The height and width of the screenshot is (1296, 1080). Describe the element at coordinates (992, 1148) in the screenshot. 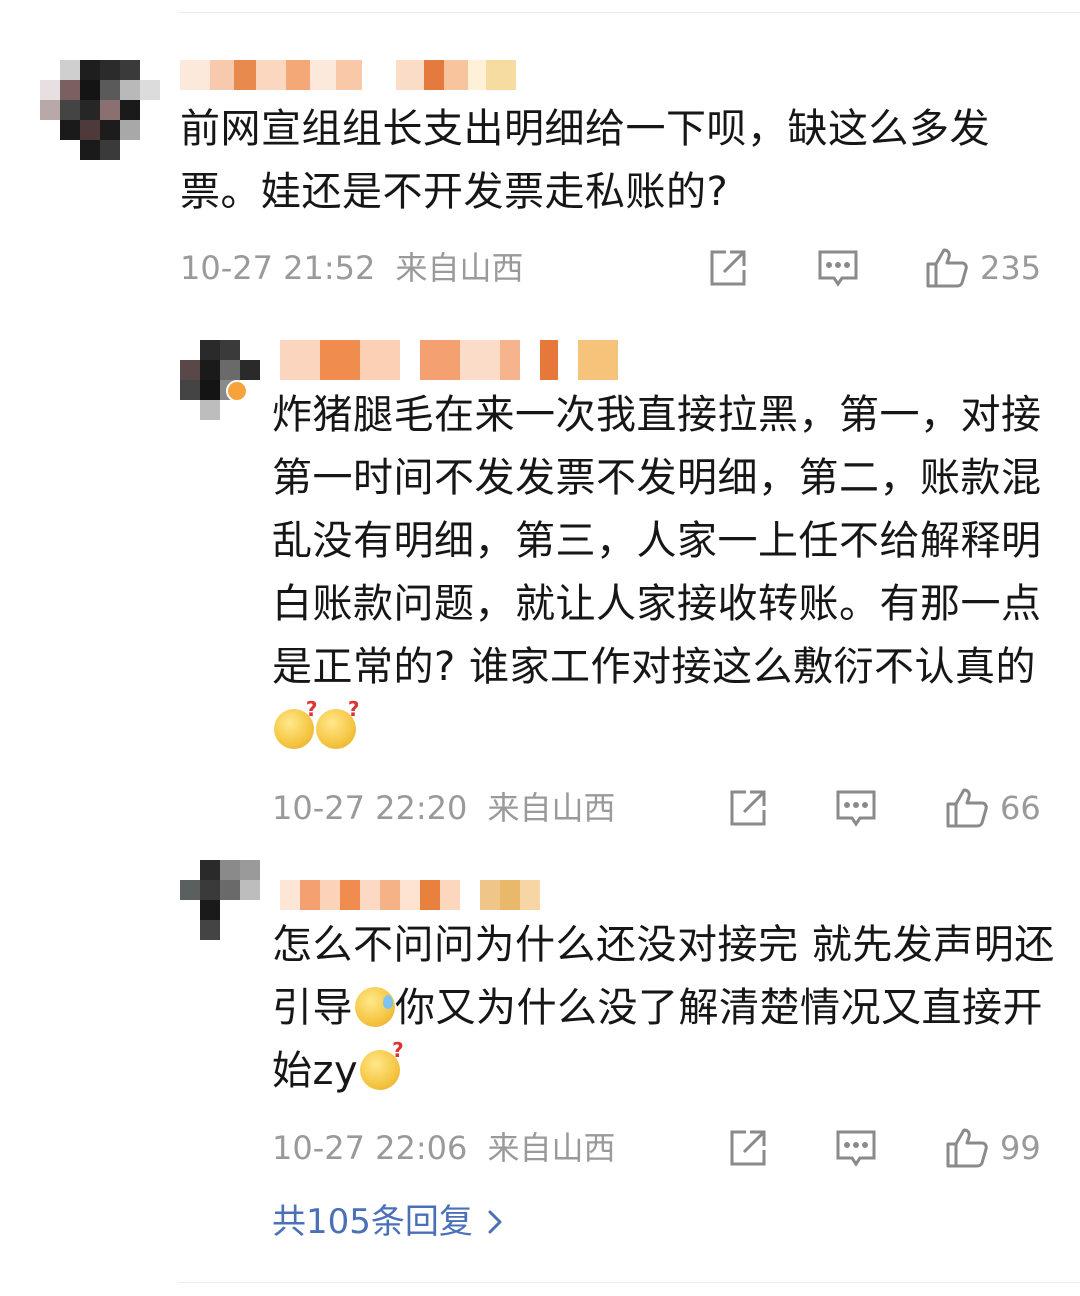

I see `like-button: 99` at that location.